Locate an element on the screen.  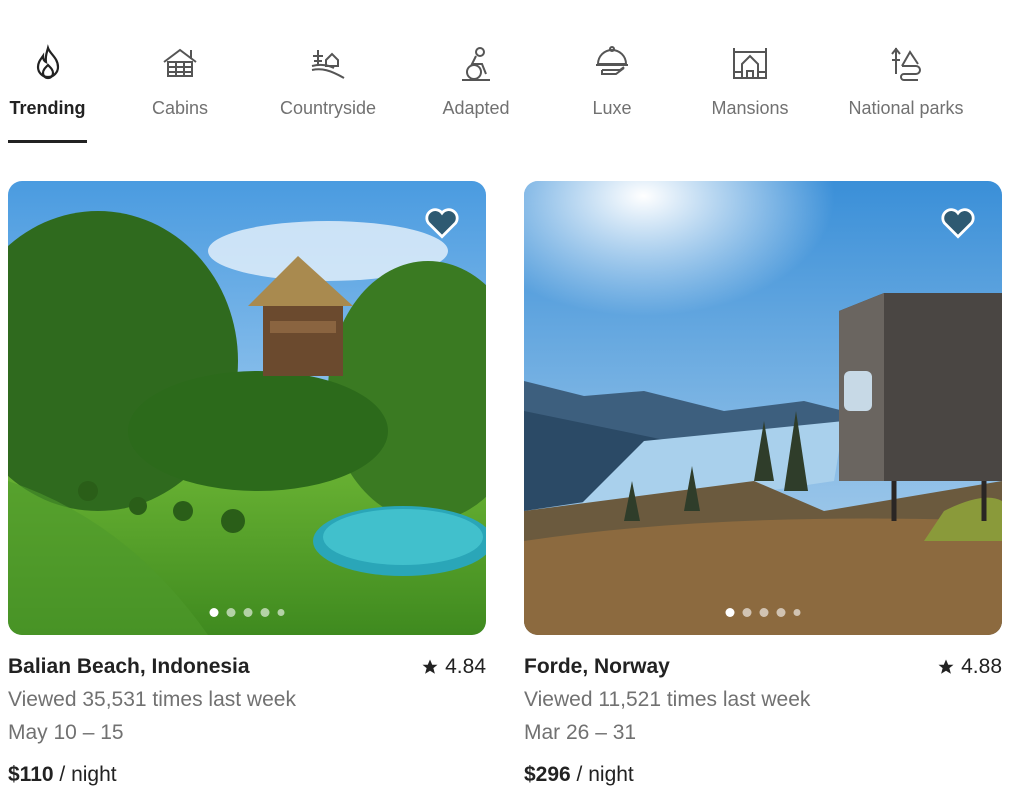
wheelchair-icon is located at coordinates (476, 64).